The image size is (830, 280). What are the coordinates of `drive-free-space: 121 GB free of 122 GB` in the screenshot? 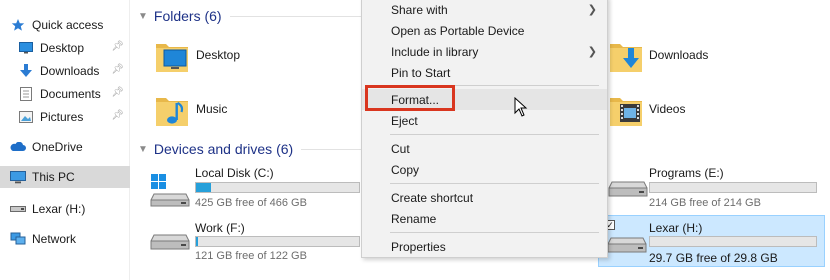 It's located at (251, 256).